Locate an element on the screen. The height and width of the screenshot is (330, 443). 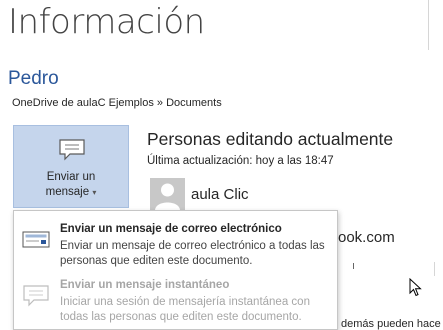
send-message-label: Enviar un mensaje ▾ is located at coordinates (71, 184).